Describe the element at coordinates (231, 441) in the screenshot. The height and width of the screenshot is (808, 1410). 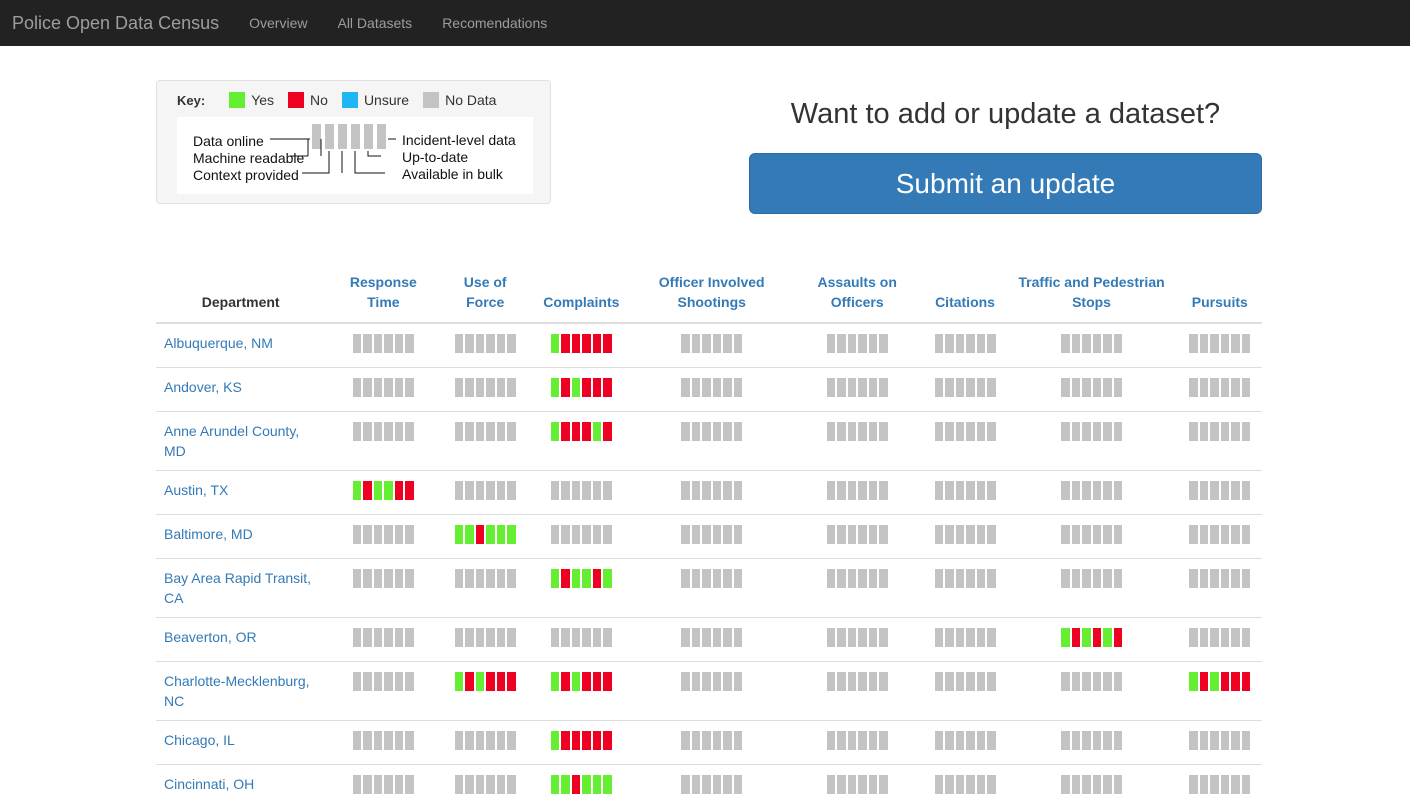
I see `department-link: Anne Arundel County,MD` at that location.